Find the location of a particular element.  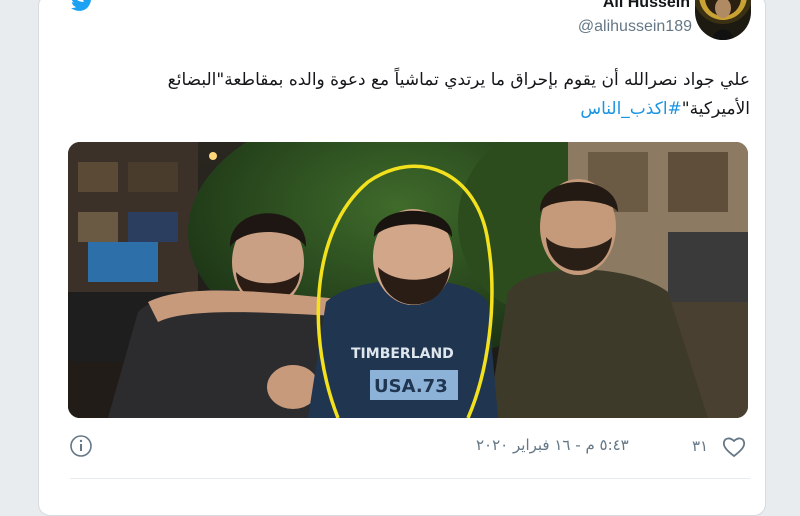

tweet-text-line-2-prefix: الأميركية" is located at coordinates (715, 109).